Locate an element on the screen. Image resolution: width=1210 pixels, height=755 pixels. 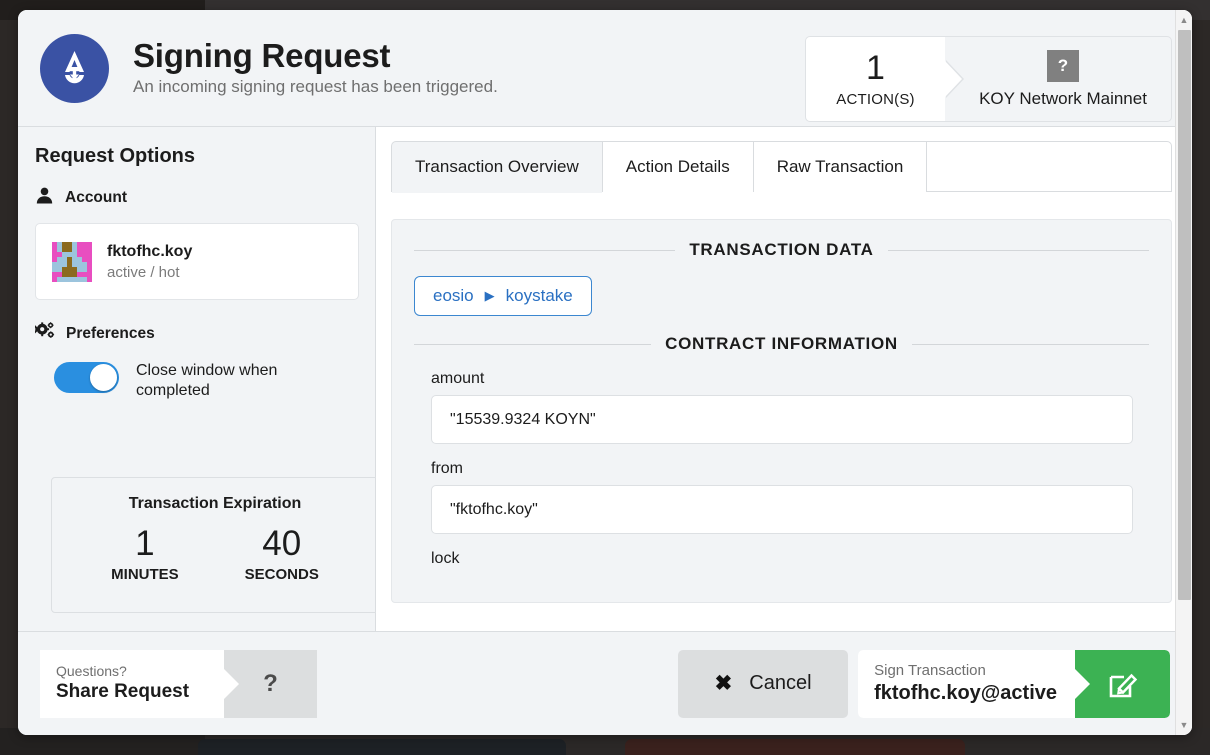
contract-information-heading: CONTRACT INFORMATION is located at coordinates (781, 344).